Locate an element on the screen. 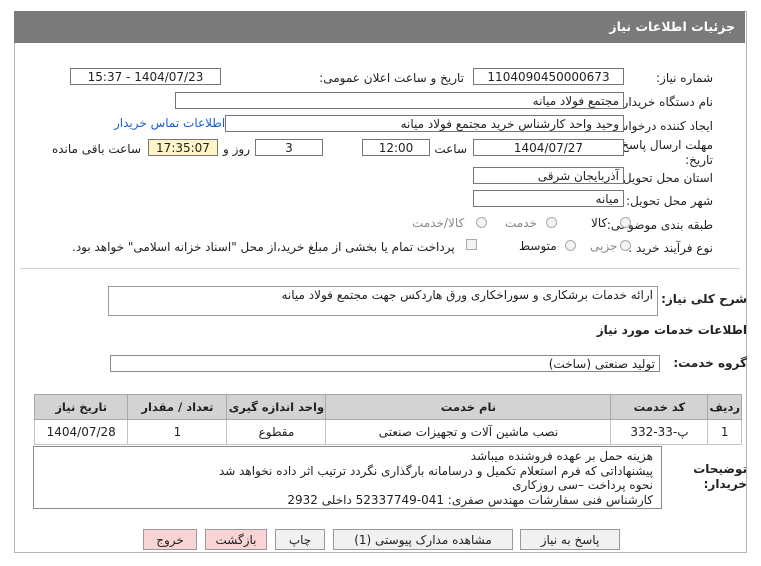 The width and height of the screenshot is (761, 566). category-service-label: خدمت is located at coordinates (521, 223).